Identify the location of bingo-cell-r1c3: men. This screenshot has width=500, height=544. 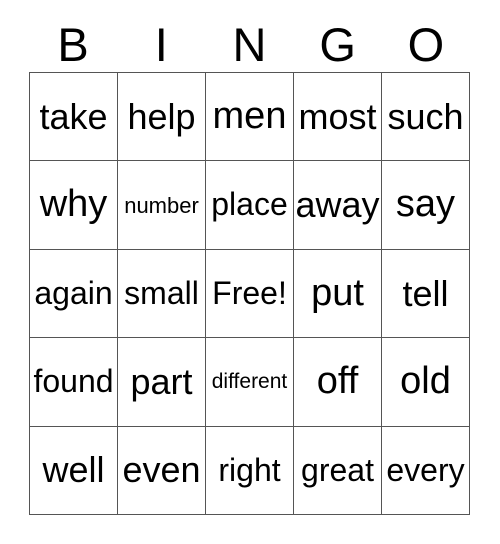
(250, 117).